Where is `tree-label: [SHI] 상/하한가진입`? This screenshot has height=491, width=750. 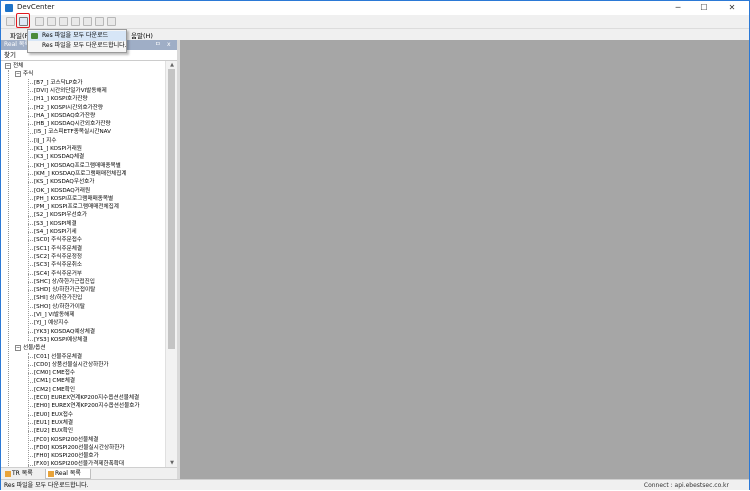
tree-label: [SHI] 상/하한가진입 is located at coordinates (58, 298).